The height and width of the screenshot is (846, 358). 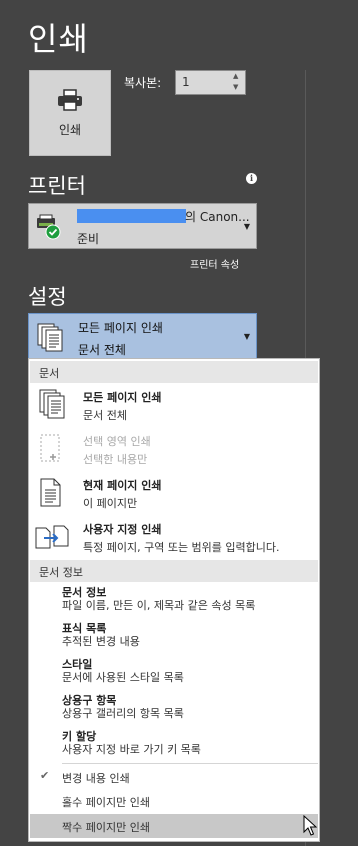 What do you see at coordinates (131, 749) in the screenshot?
I see `option-desc: 사용자 지정 바로 가기 키 목록` at bounding box center [131, 749].